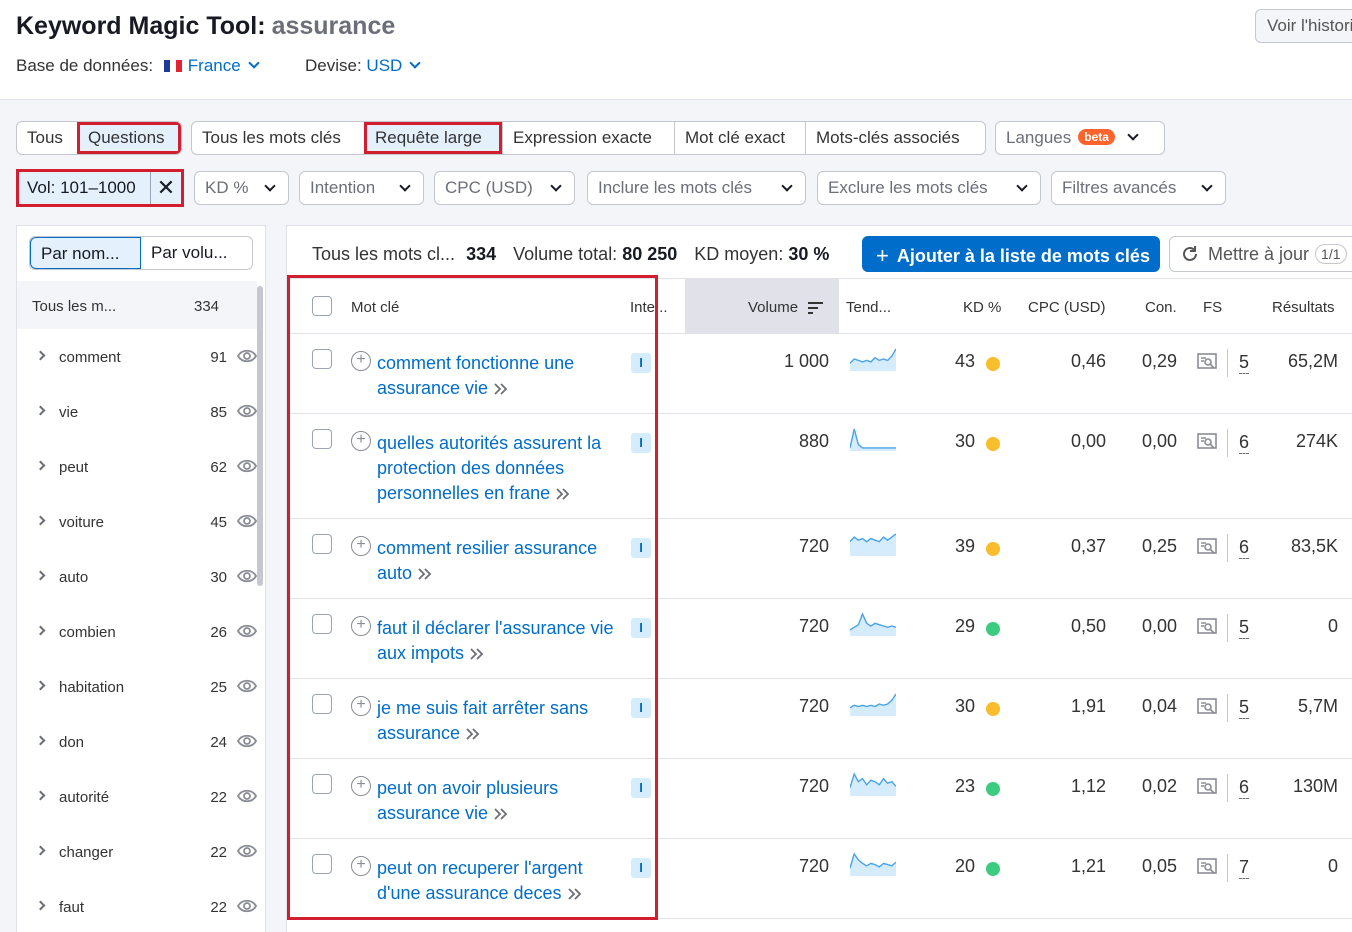  Describe the element at coordinates (47, 138) in the screenshot. I see `tab-tous: Tous` at that location.